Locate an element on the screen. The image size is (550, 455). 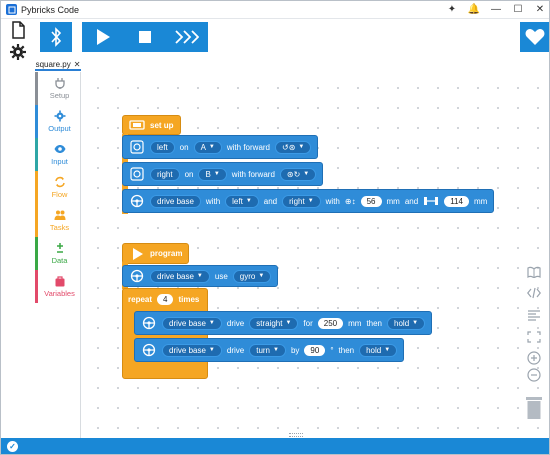
category-variables: Variables is located at coordinates (58, 286).